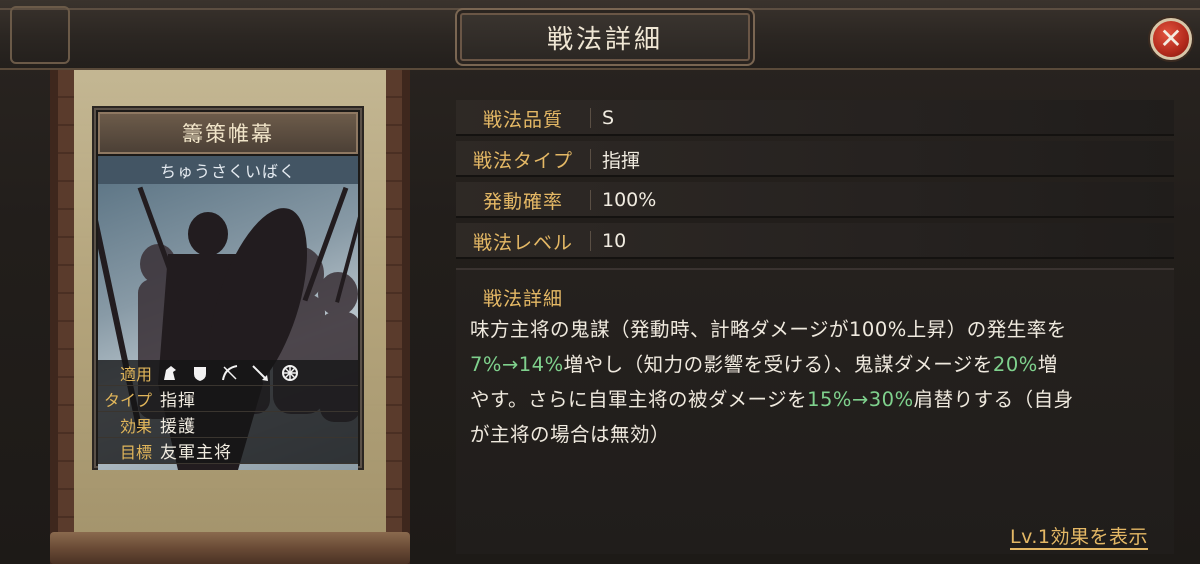  I want to click on card-reading-text: ちゅうさくいばく, so click(227, 171).